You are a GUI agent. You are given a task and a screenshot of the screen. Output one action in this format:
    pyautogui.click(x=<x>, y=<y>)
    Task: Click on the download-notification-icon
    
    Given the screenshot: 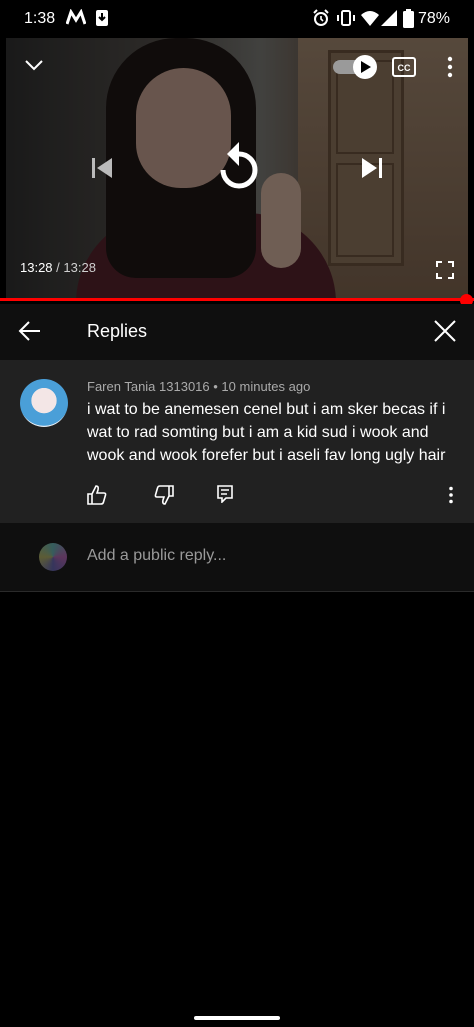 What is the action you would take?
    pyautogui.click(x=102, y=18)
    